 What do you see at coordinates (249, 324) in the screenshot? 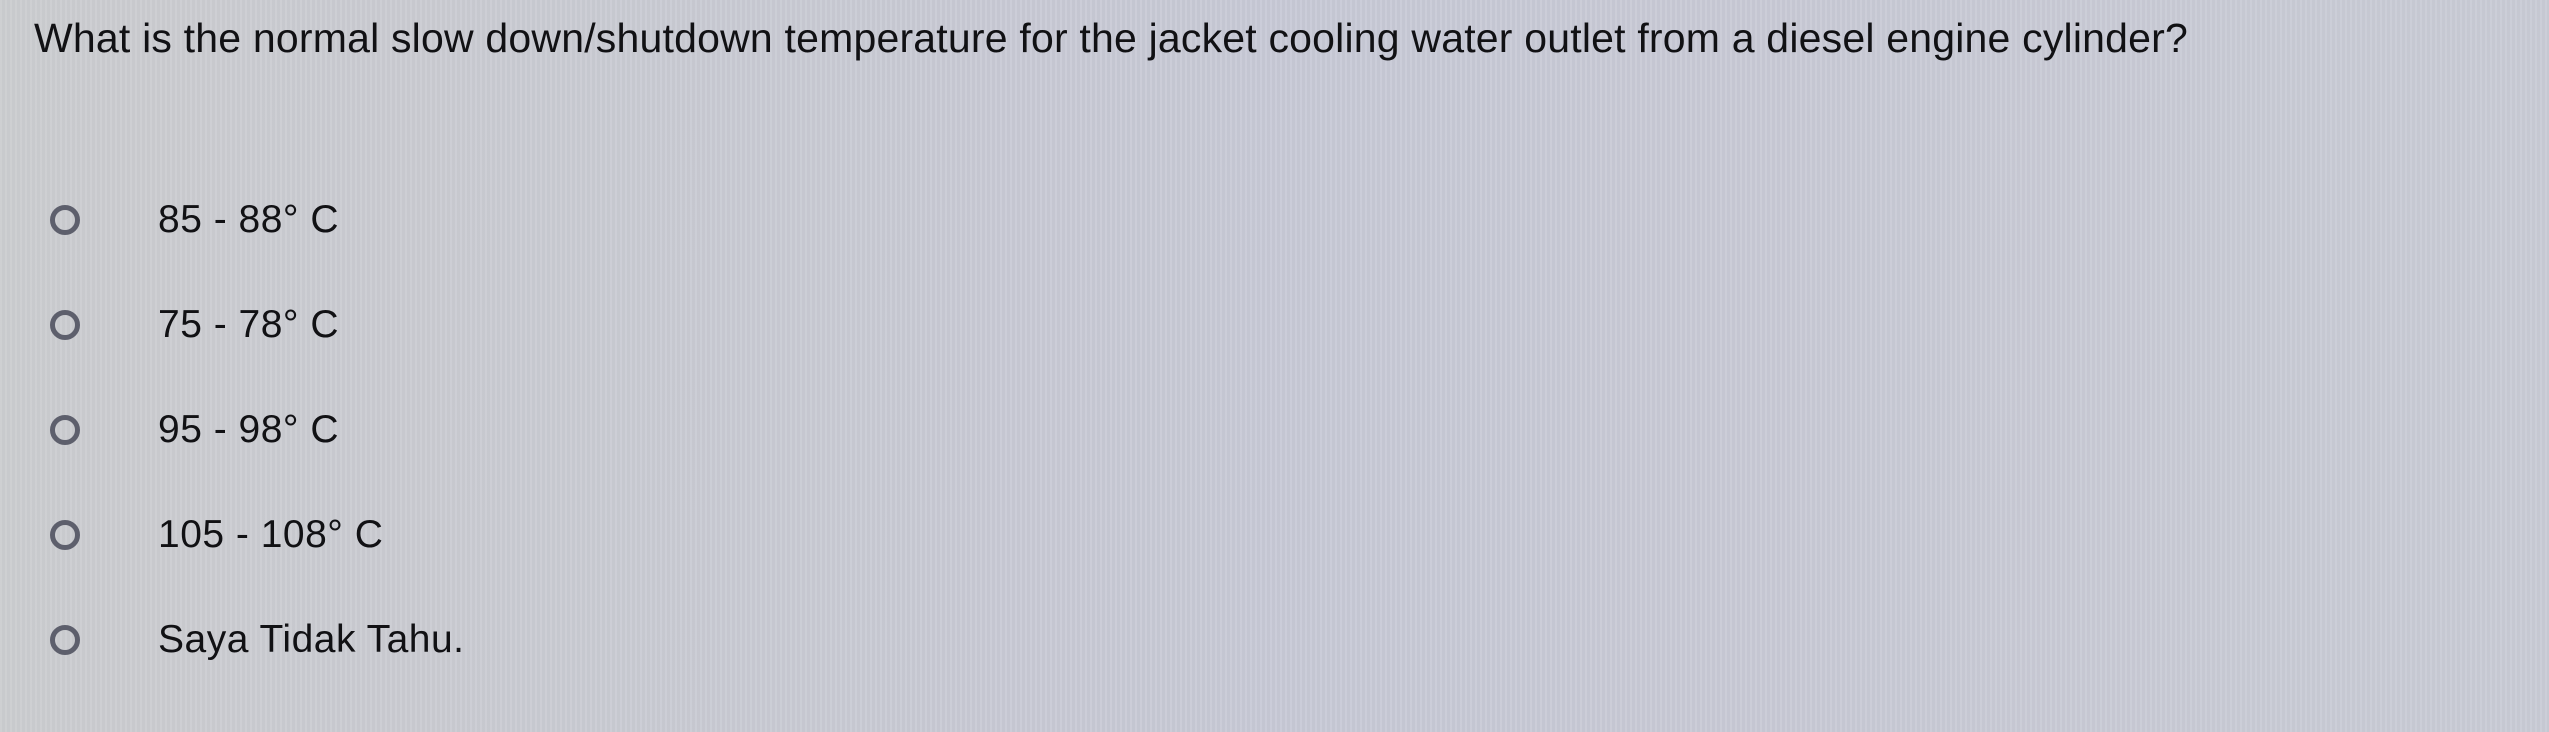
I see `answer-option-label: 75 - 78° C` at bounding box center [249, 324].